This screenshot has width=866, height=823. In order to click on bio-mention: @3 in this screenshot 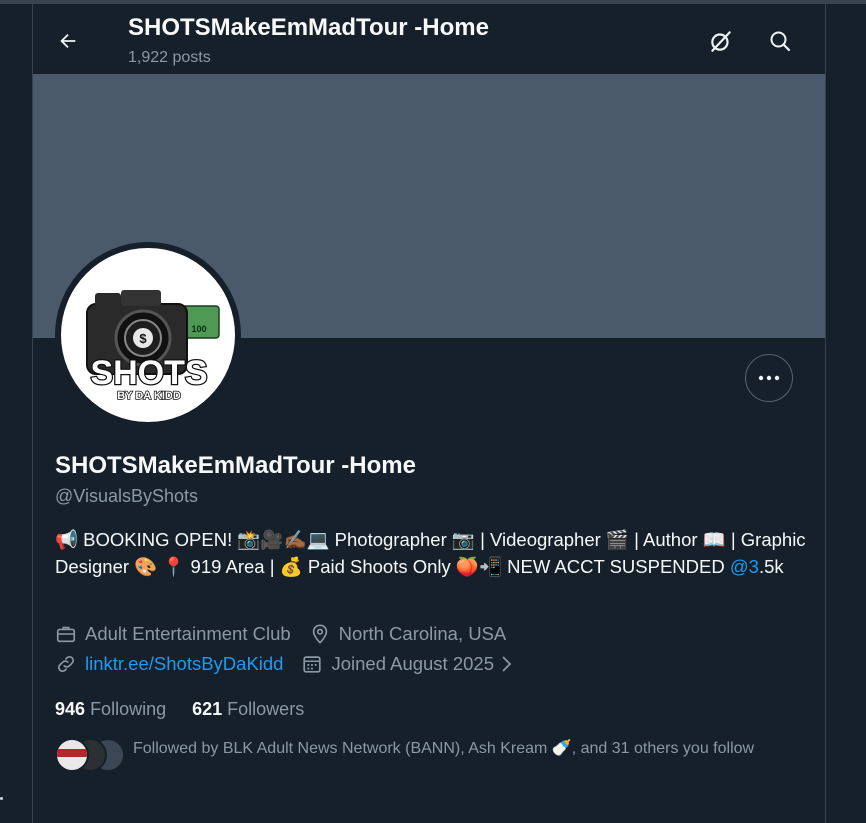, I will do `click(744, 566)`.